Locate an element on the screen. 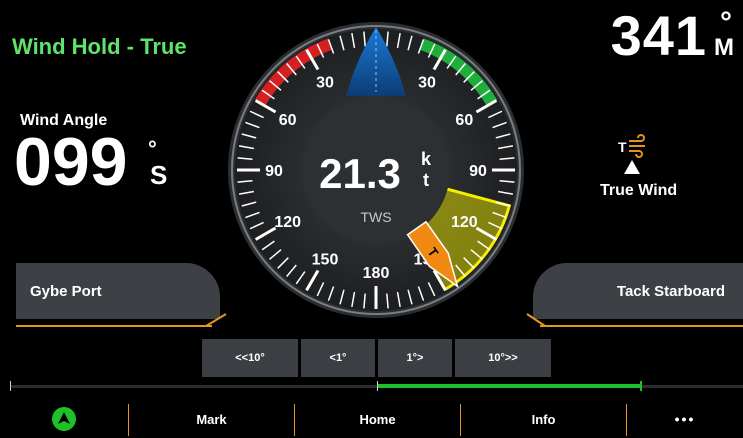 The image size is (743, 438). true-wind-icon: T is located at coordinates (632, 159).